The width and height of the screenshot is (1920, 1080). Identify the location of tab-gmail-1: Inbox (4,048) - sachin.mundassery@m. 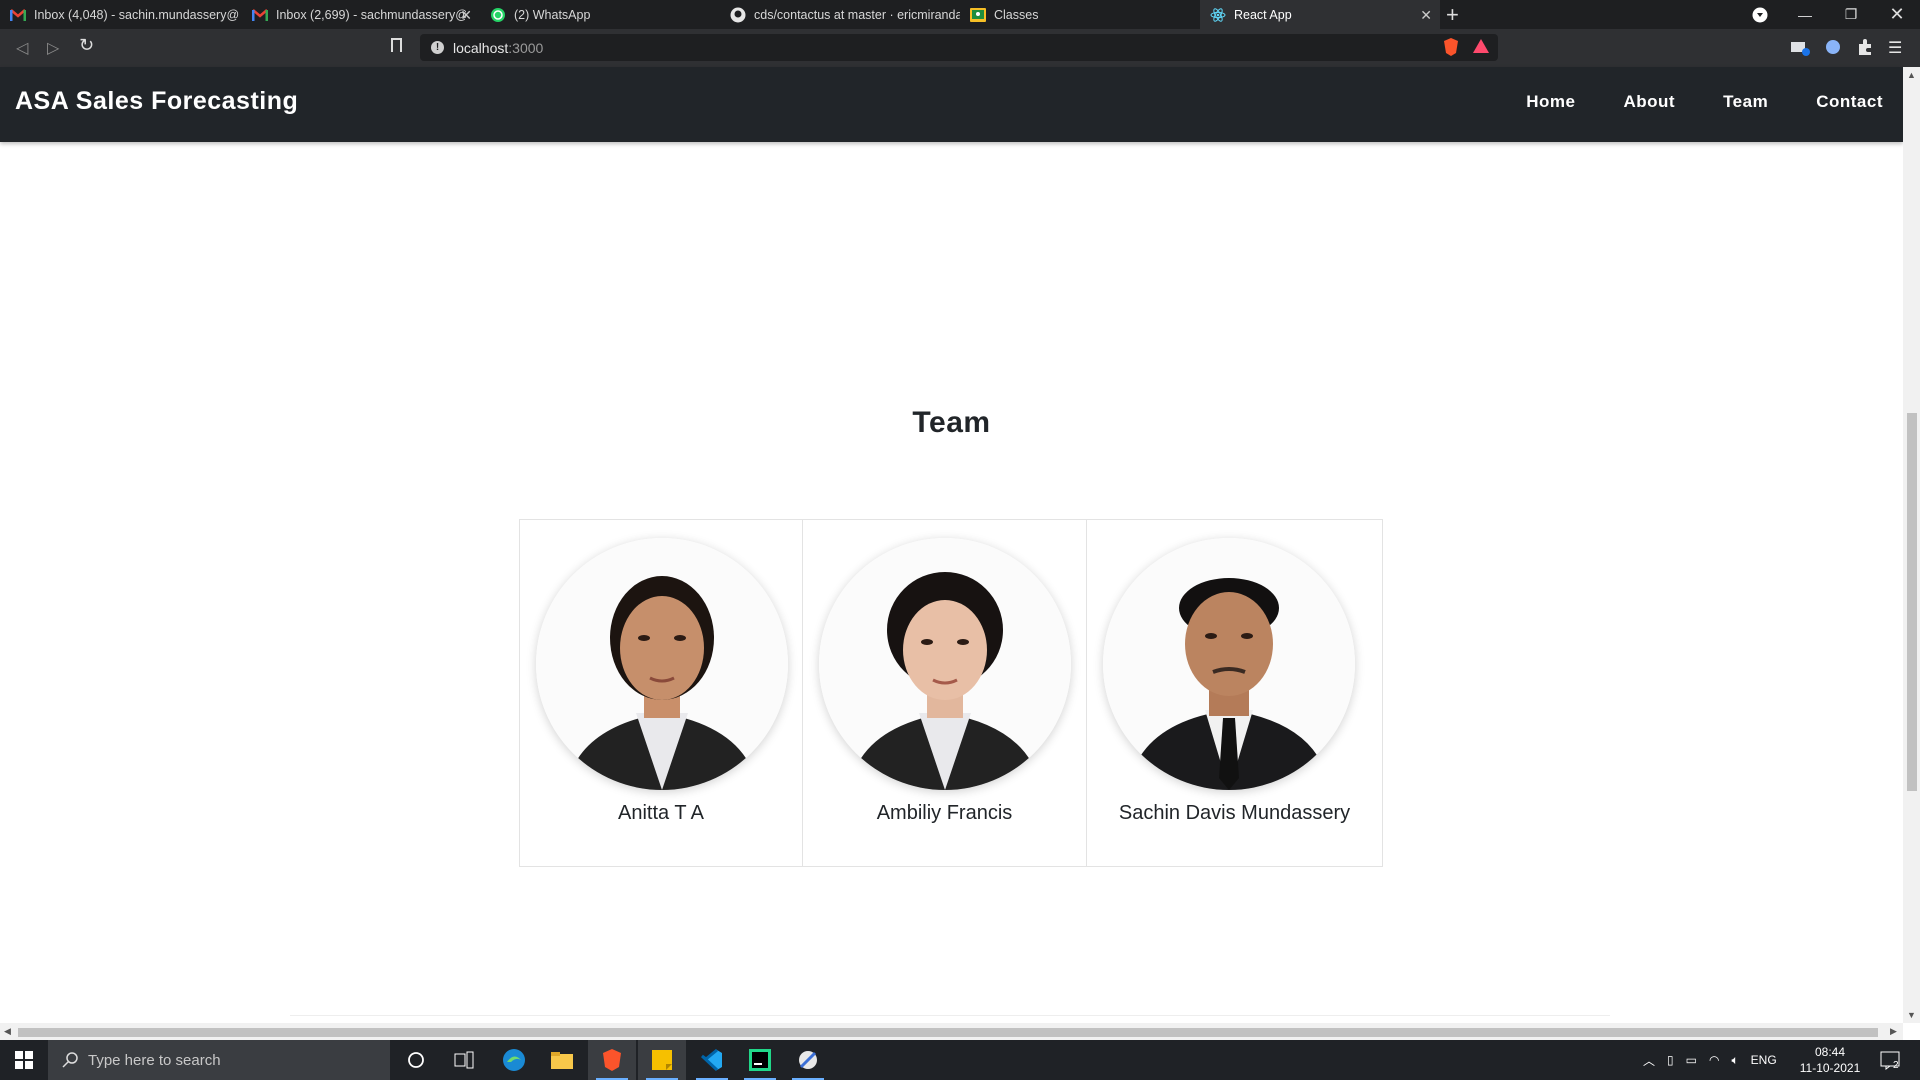
(120, 14).